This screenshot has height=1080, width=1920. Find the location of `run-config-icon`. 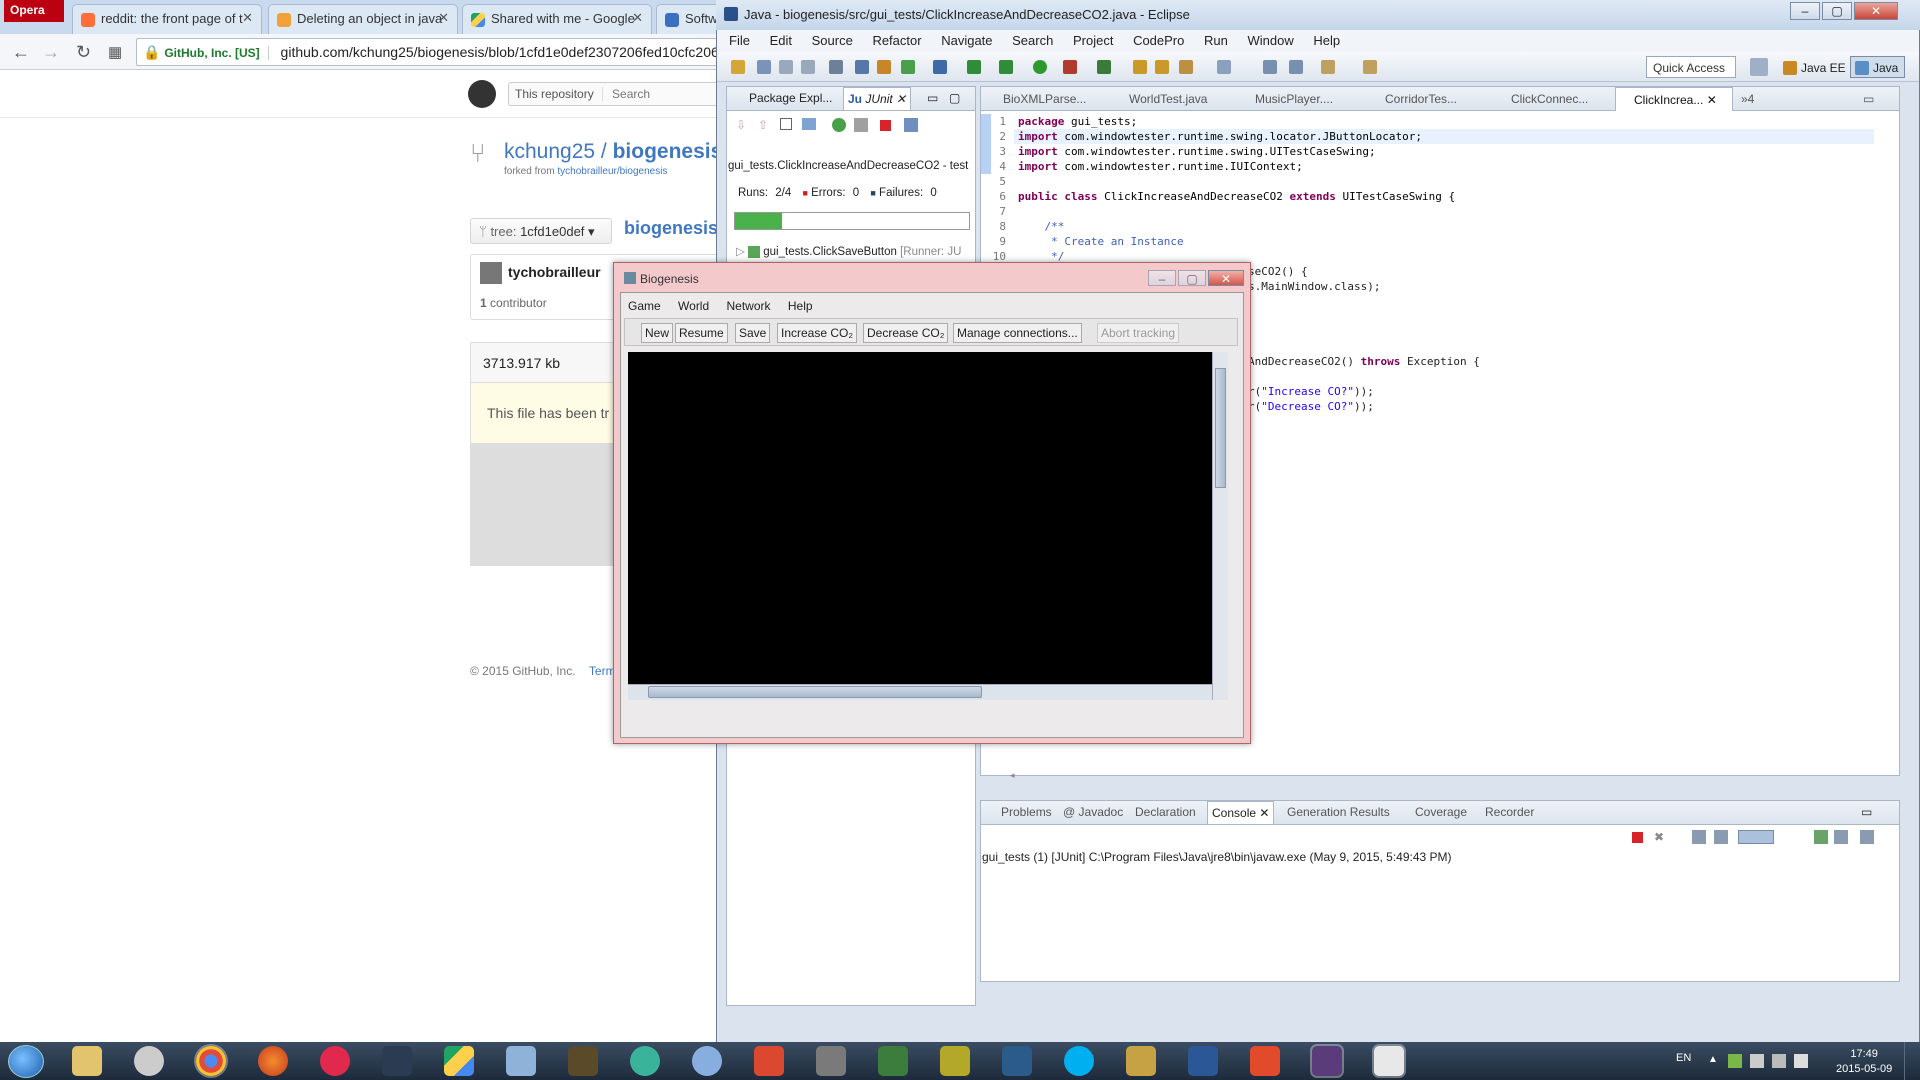

run-config-icon is located at coordinates (1104, 67).